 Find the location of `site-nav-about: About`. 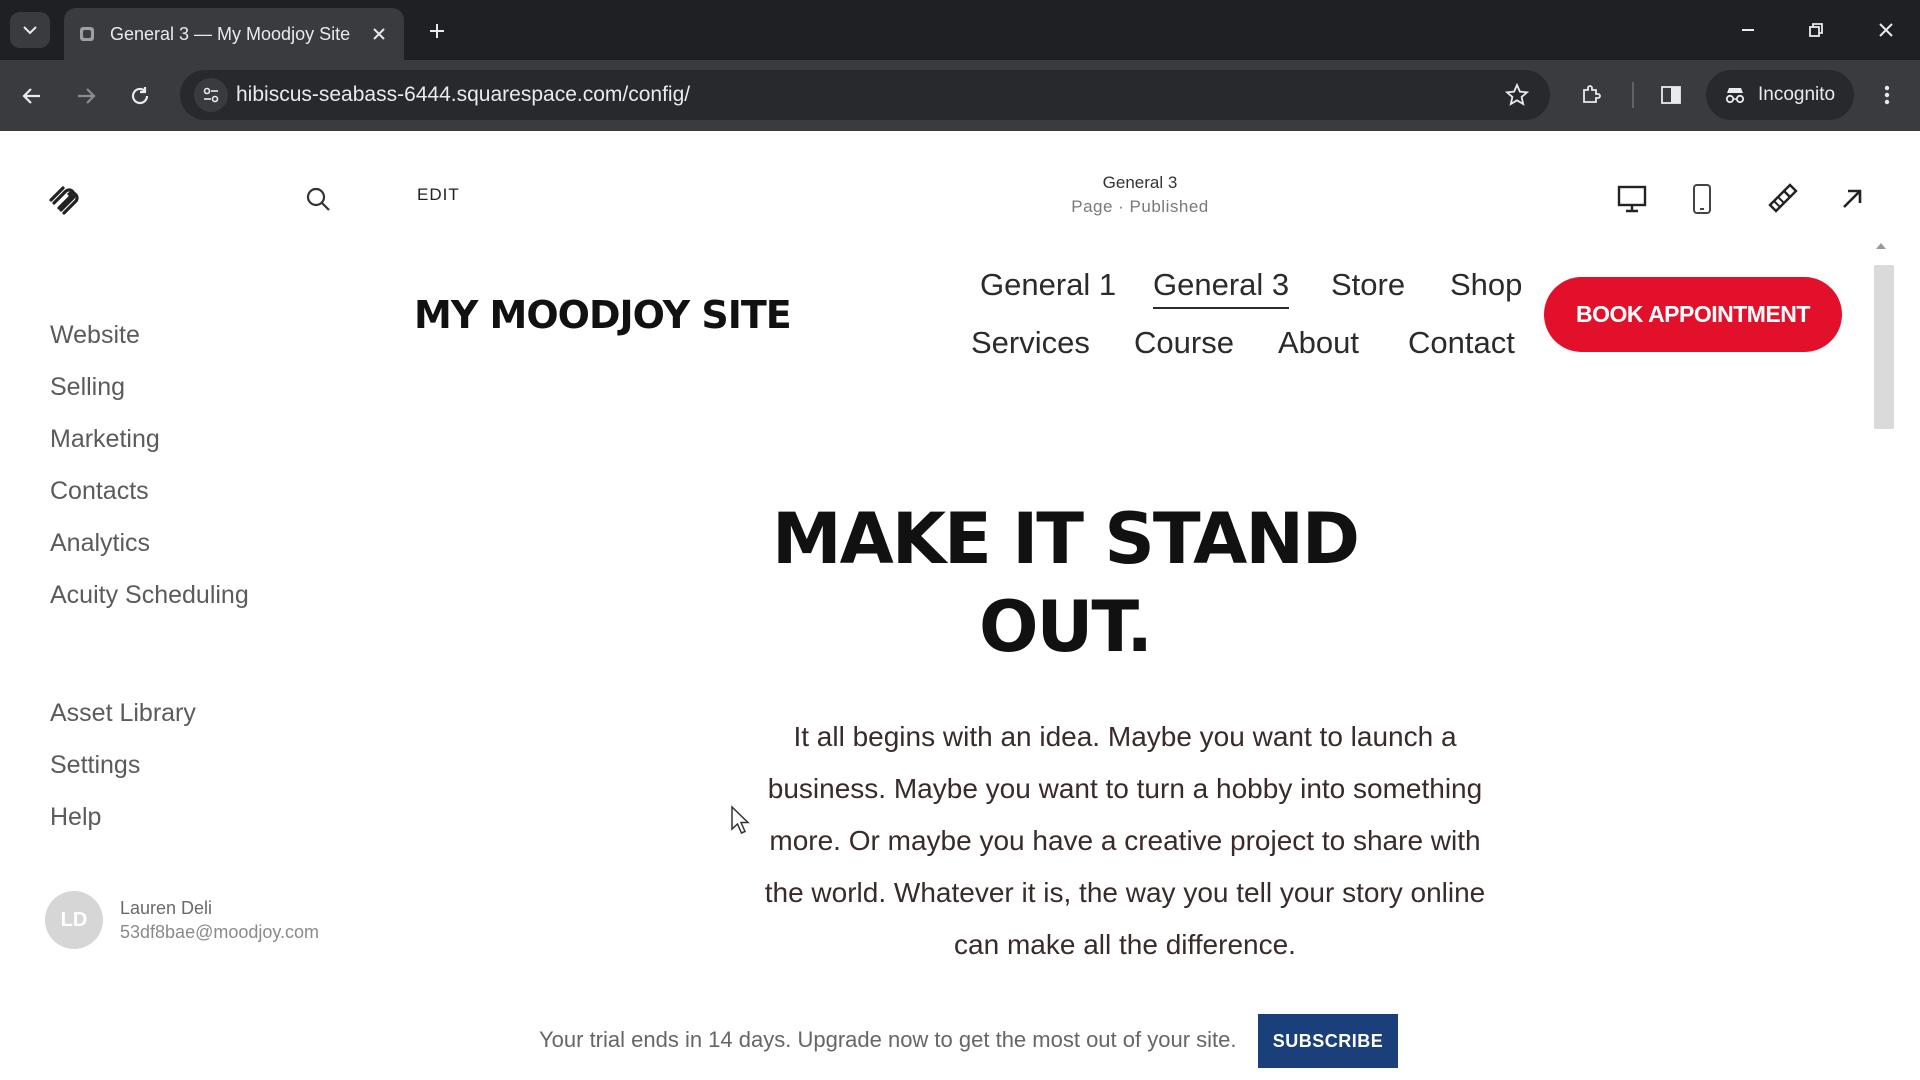

site-nav-about: About is located at coordinates (1318, 343).